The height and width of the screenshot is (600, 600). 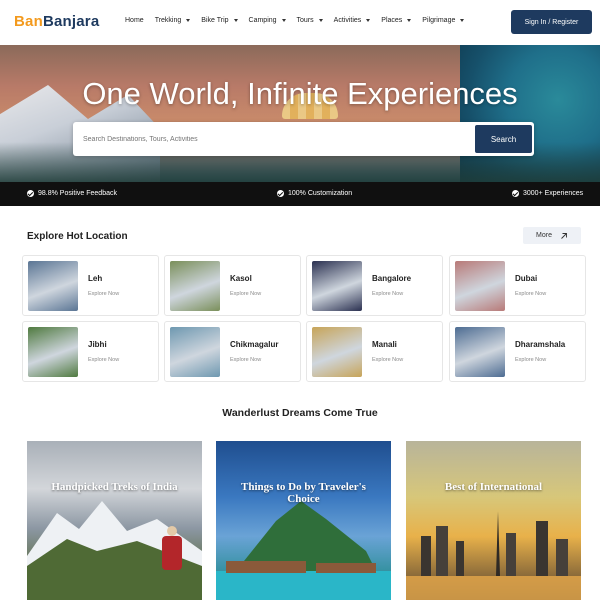 I want to click on location-name: Dharamshala, so click(x=540, y=344).